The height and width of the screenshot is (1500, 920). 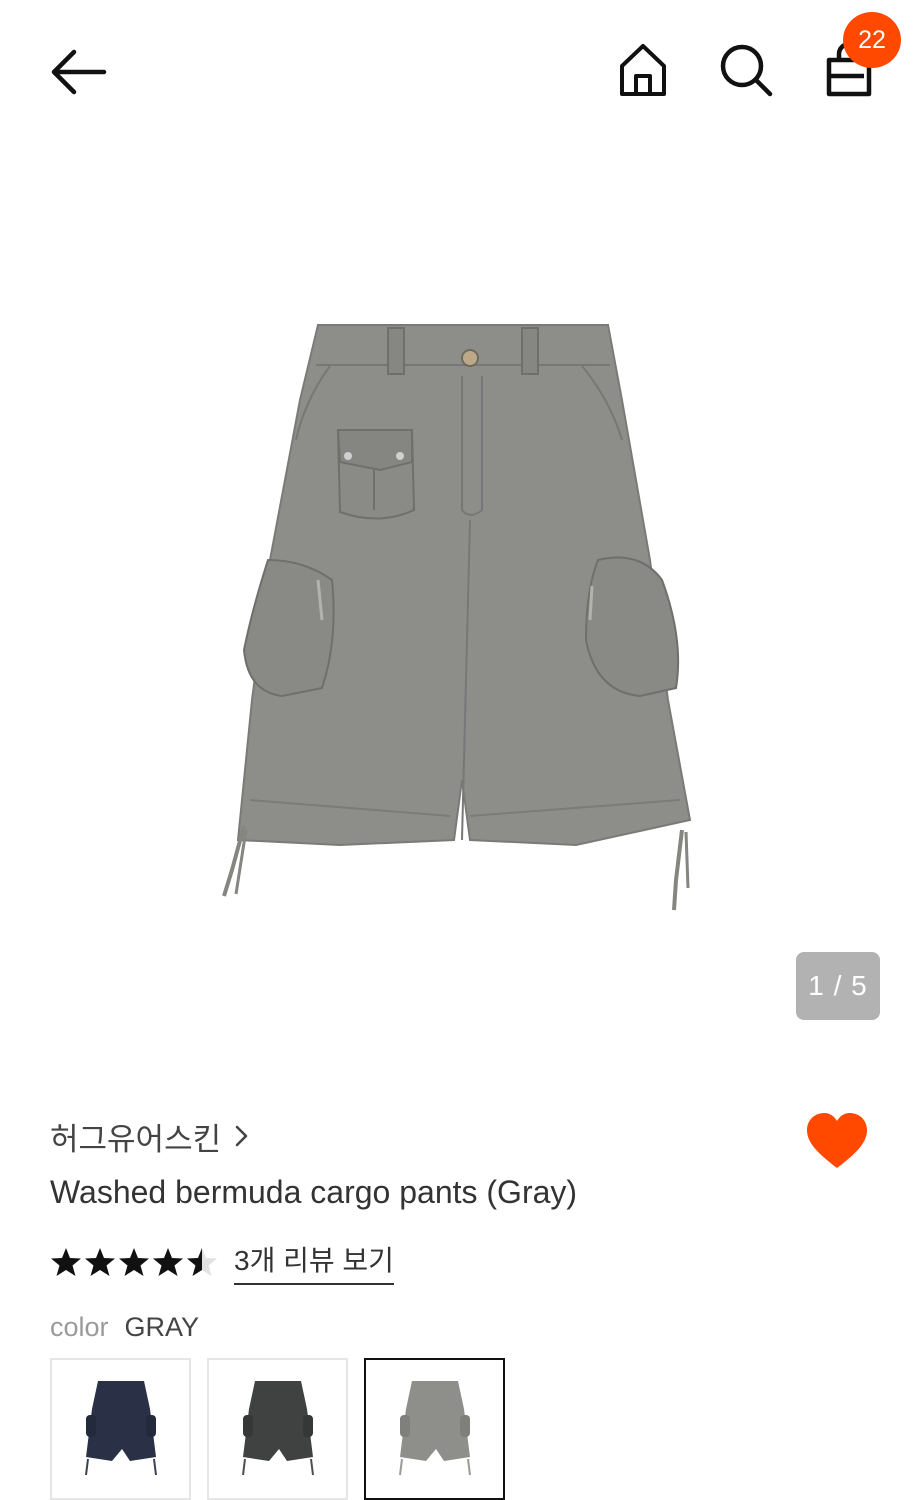 I want to click on brand-link: 허그유어스킨, so click(x=149, y=1136).